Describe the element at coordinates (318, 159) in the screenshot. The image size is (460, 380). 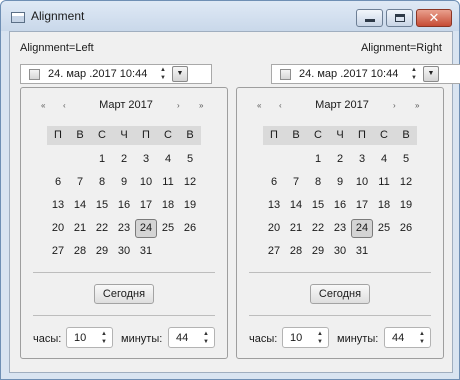
I see `calendar-day: 1` at that location.